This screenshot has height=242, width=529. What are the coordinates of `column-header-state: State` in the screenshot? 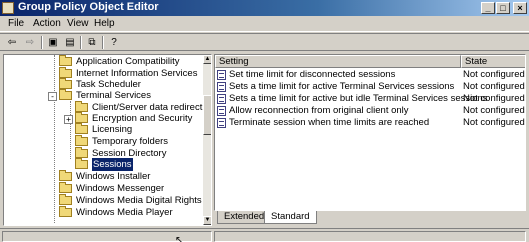 It's located at (493, 61).